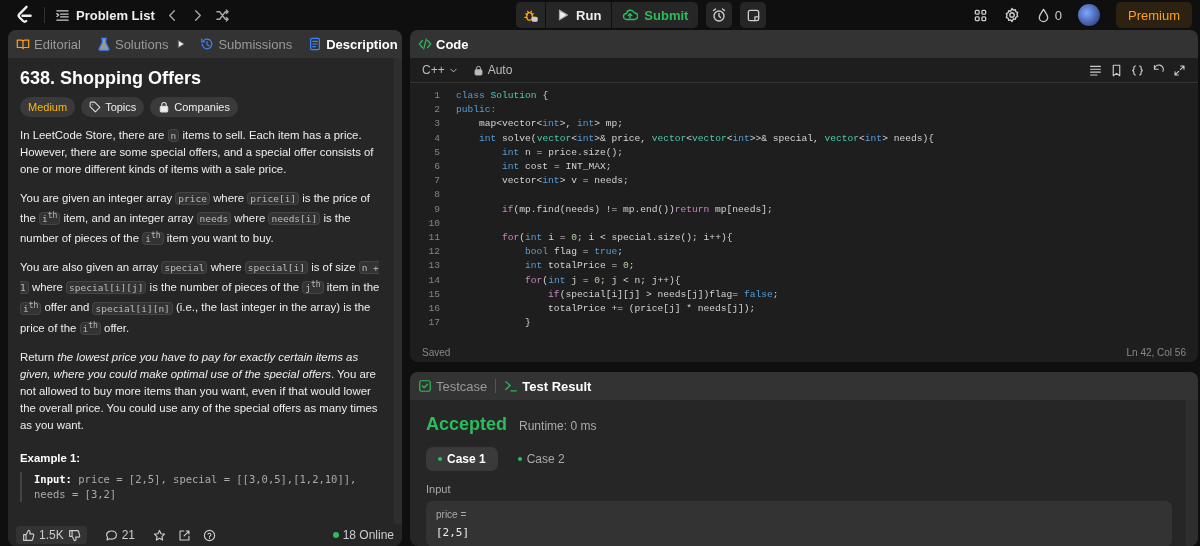 This screenshot has width=1200, height=546. Describe the element at coordinates (433, 266) in the screenshot. I see `line-number: 13` at that location.